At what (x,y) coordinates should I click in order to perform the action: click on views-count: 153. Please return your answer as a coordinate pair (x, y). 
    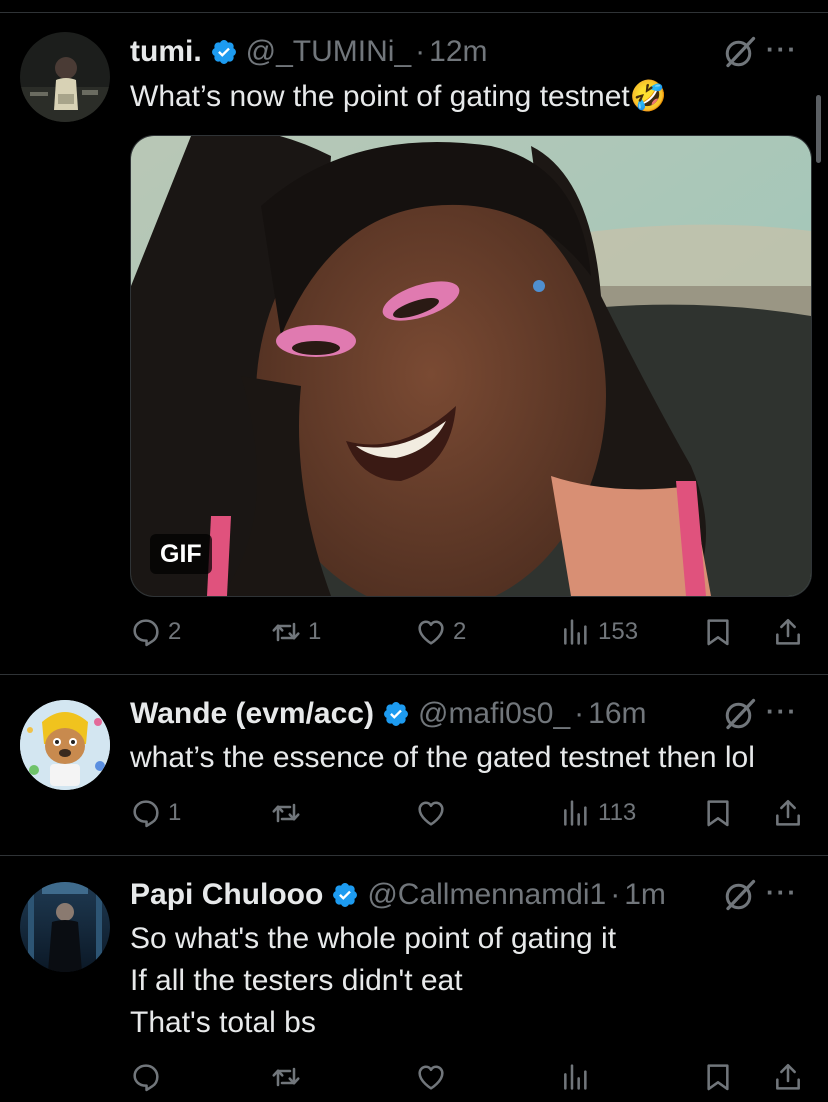
    Looking at the image, I should click on (618, 631).